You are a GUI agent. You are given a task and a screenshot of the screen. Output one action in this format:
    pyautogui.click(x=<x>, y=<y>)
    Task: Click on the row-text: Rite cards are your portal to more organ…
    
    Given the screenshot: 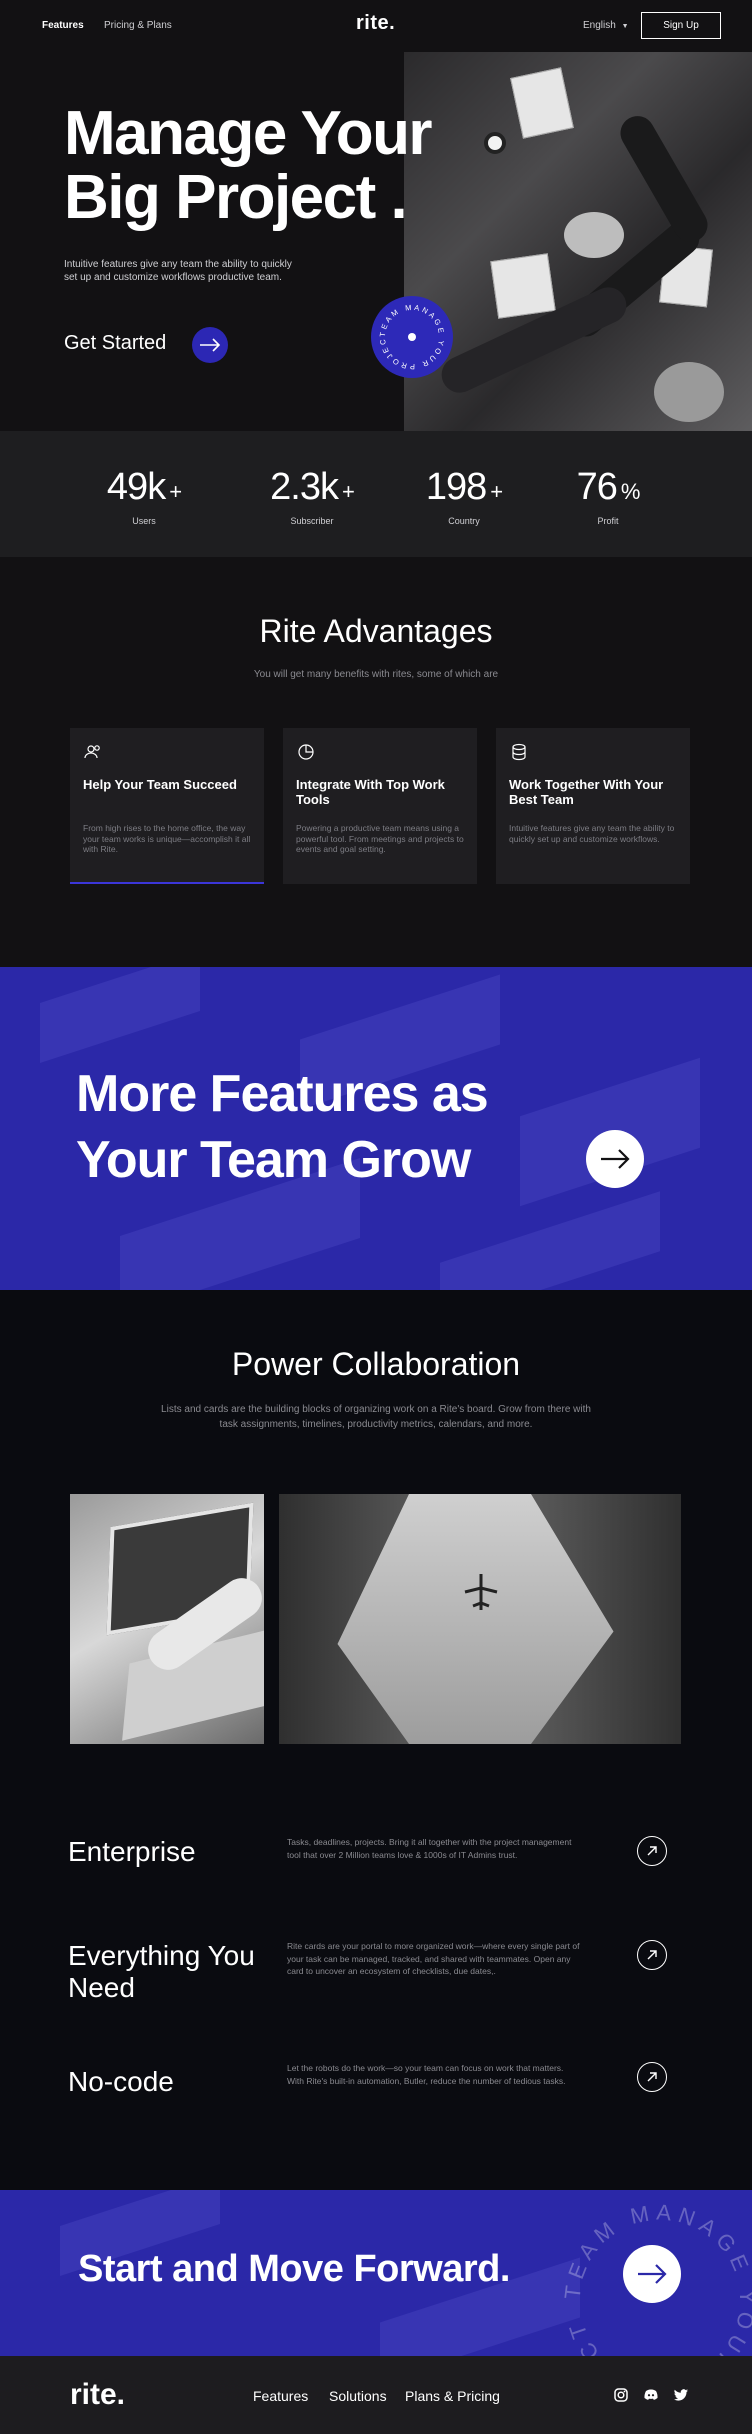 What is the action you would take?
    pyautogui.click(x=433, y=1958)
    